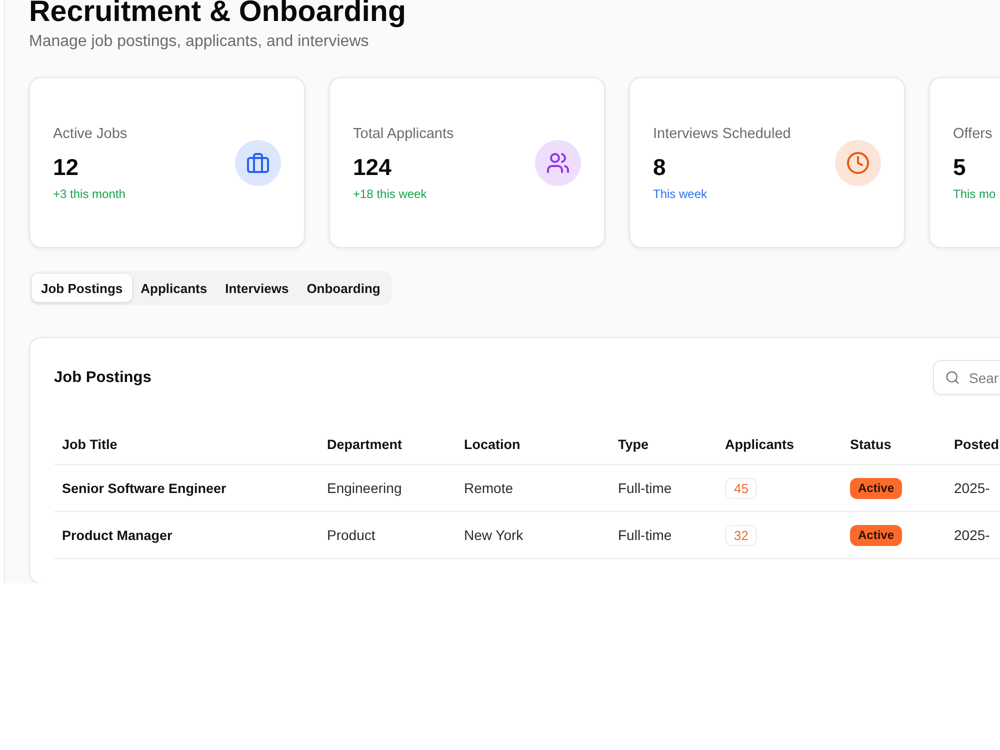  I want to click on stat-label: Active Jobs, so click(90, 134).